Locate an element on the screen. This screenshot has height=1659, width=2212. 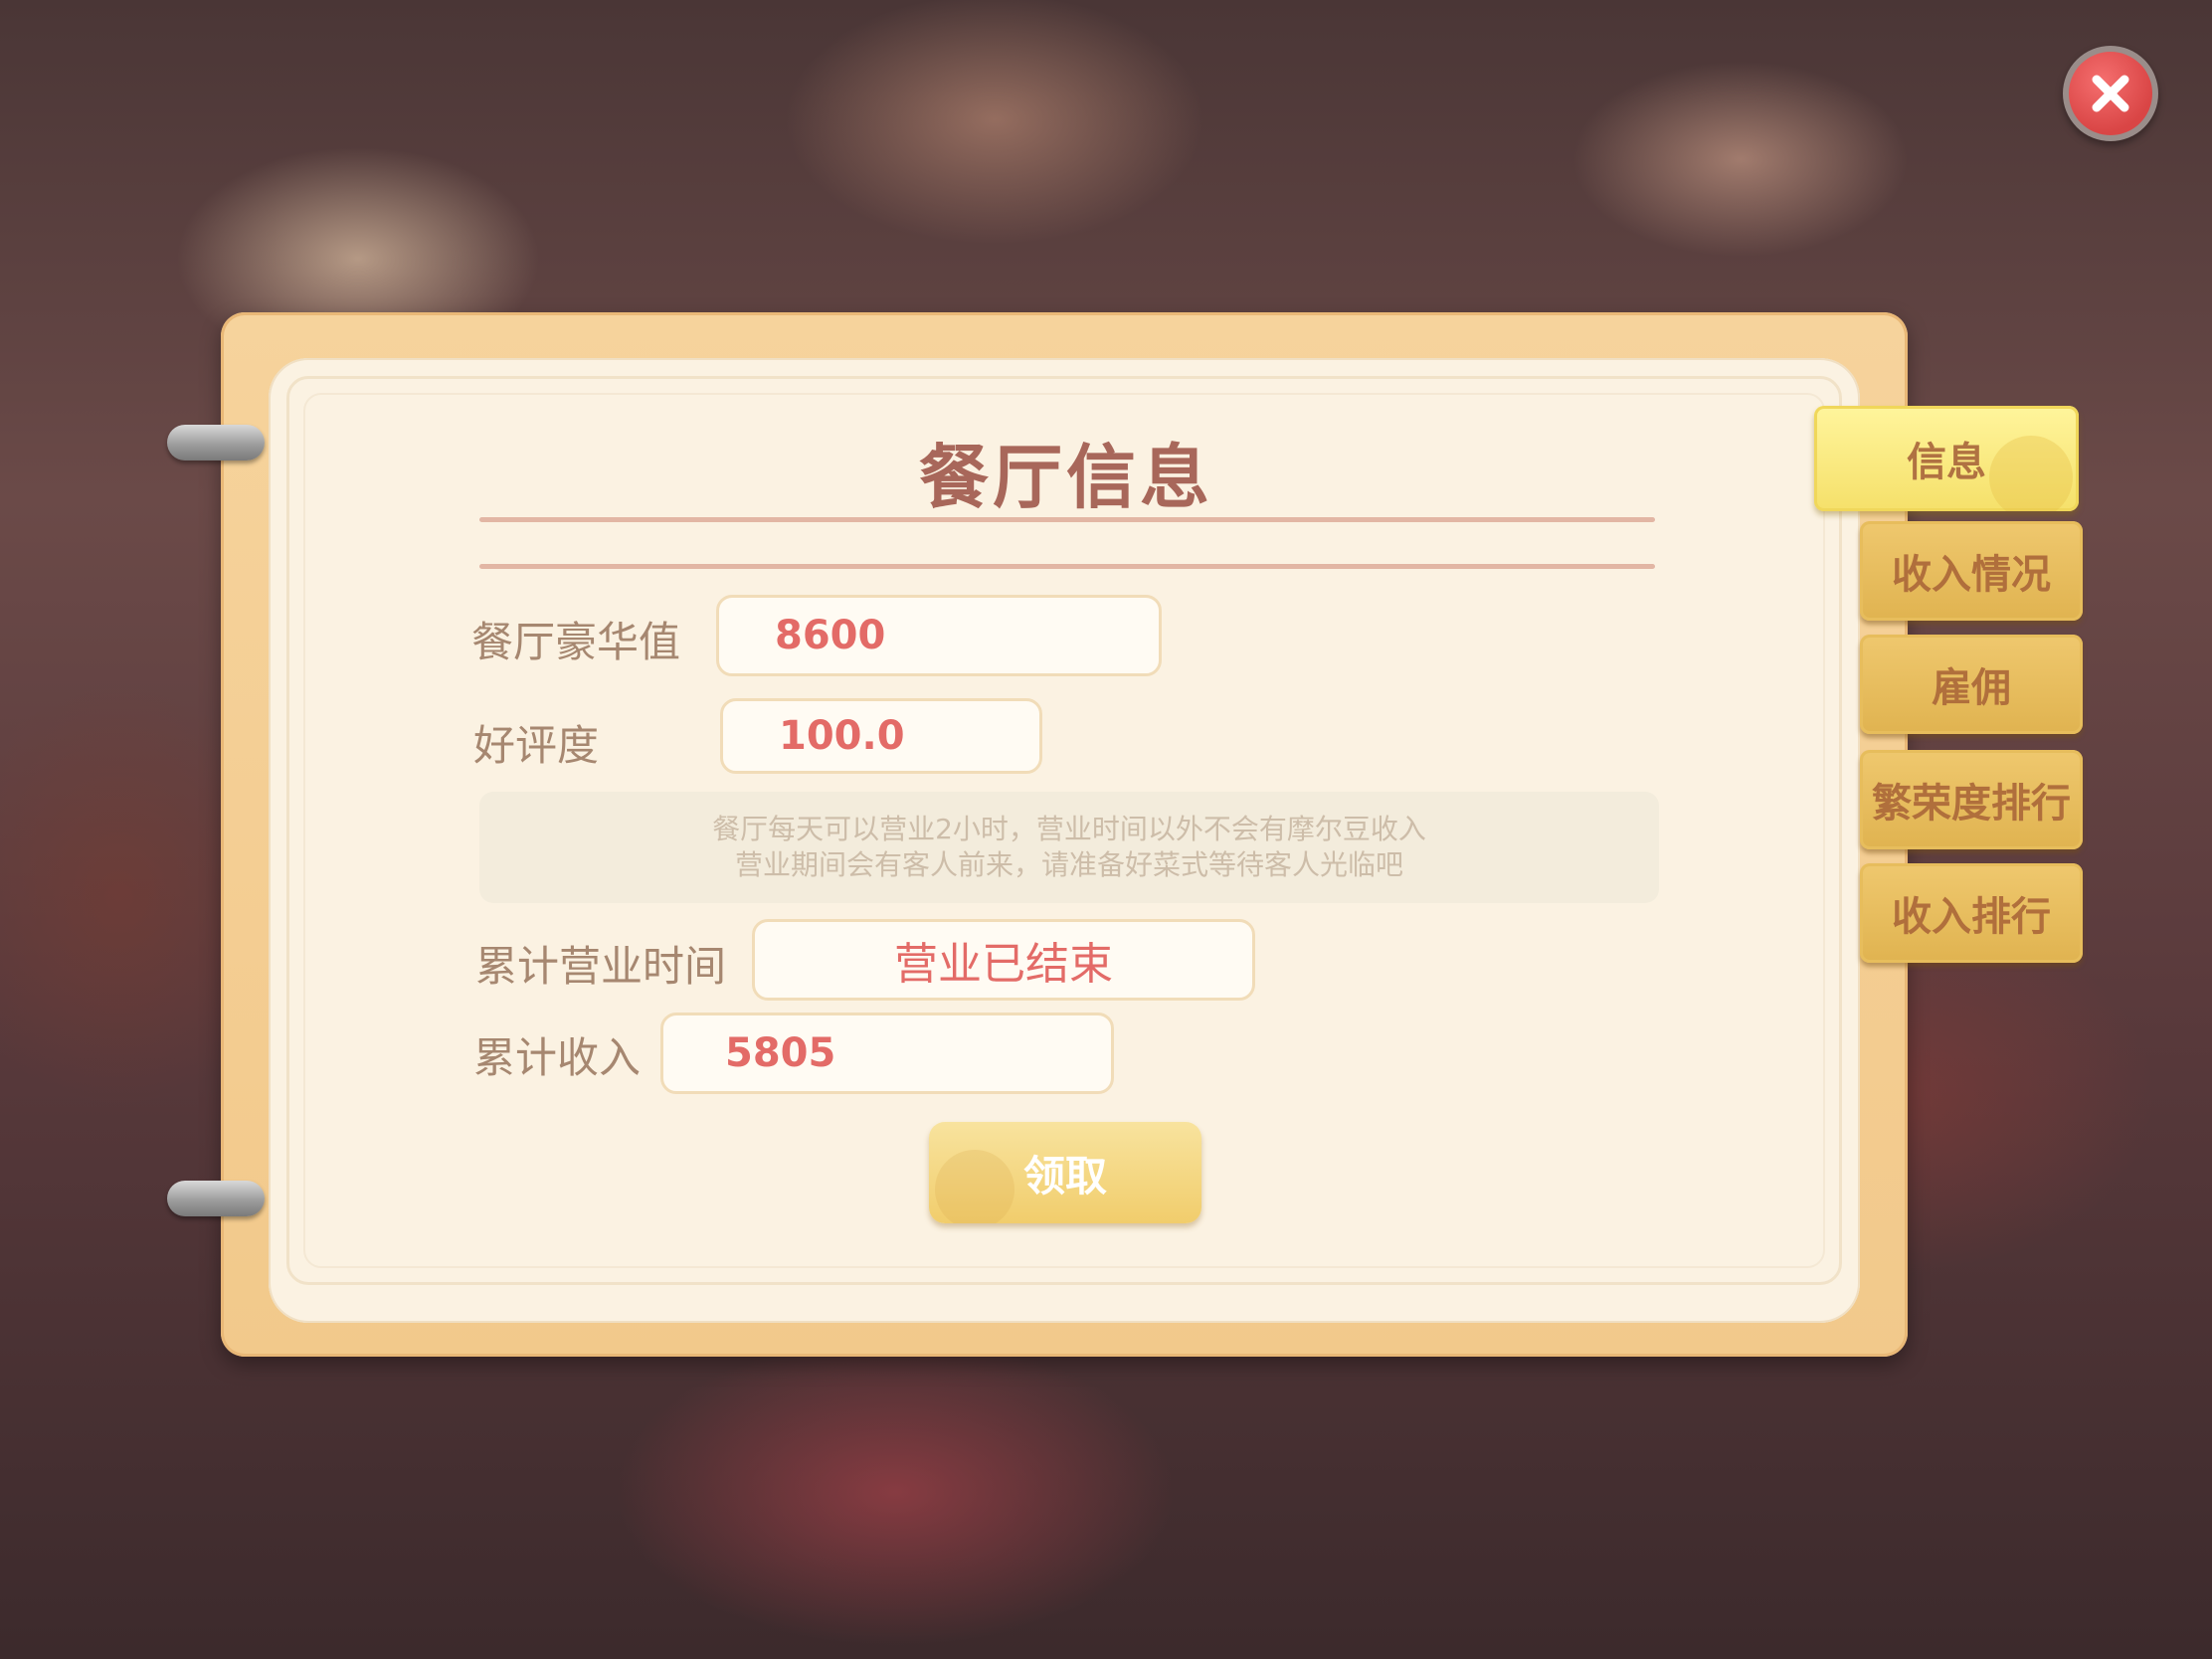
title-divider-top is located at coordinates (1067, 519).